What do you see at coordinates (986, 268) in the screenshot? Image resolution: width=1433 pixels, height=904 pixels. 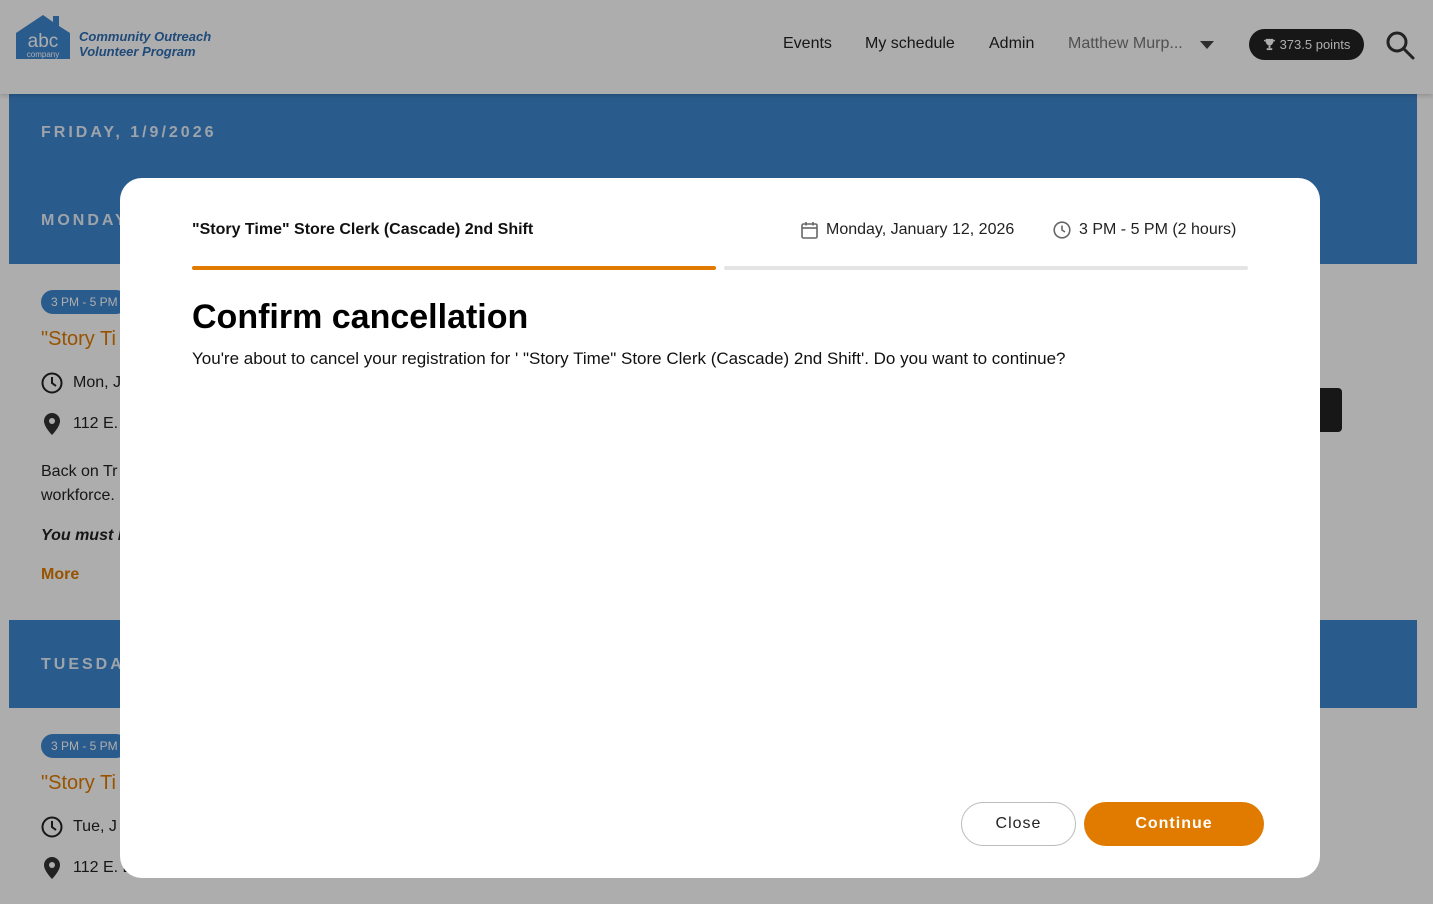 I see `progress-step-pending` at bounding box center [986, 268].